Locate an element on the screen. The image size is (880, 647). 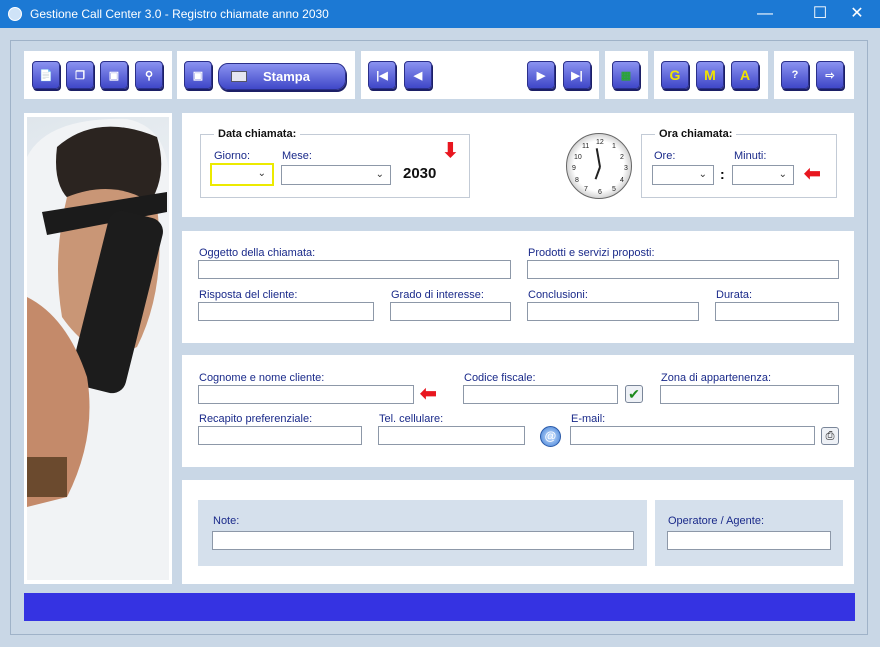
zona-label: Zona di appartenenza: is located at coordinates (716, 378).